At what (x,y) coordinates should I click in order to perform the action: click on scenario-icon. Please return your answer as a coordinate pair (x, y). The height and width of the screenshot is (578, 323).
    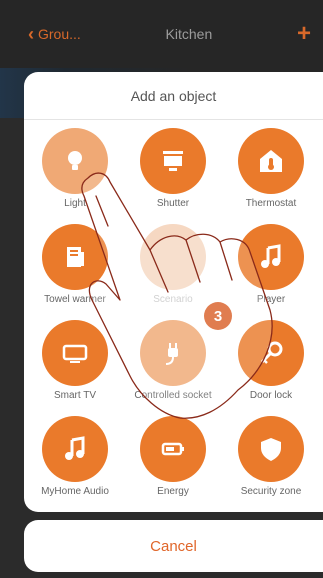
    Looking at the image, I should click on (173, 257).